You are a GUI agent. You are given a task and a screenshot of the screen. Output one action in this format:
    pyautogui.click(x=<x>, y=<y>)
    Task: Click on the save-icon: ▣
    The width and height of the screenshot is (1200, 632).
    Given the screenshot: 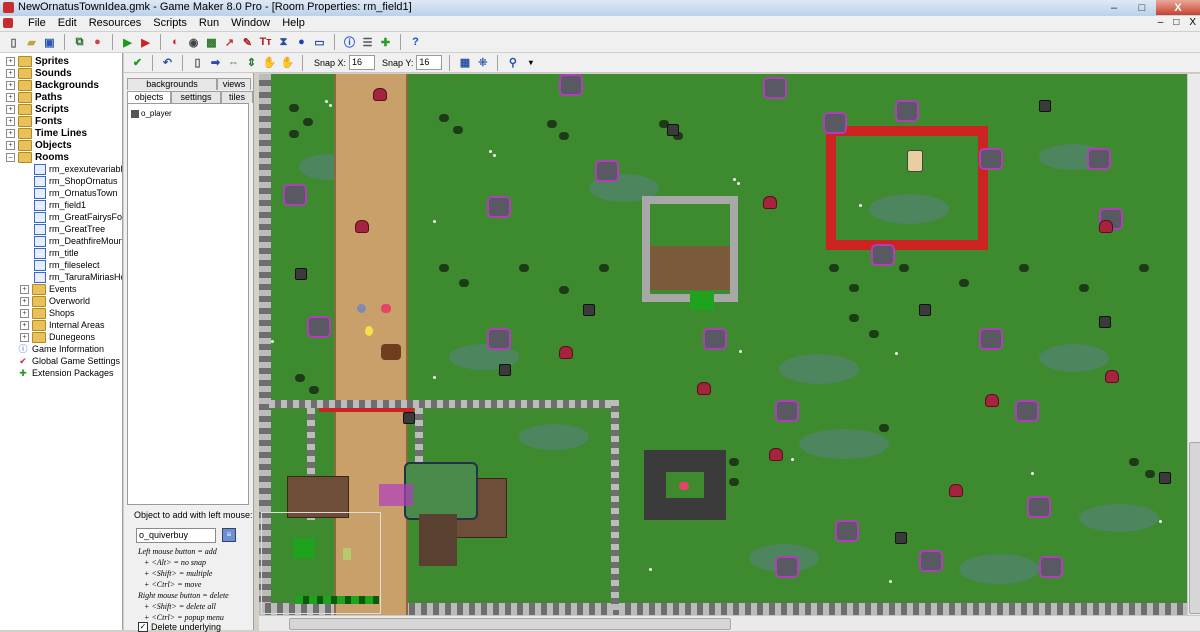 What is the action you would take?
    pyautogui.click(x=49, y=42)
    